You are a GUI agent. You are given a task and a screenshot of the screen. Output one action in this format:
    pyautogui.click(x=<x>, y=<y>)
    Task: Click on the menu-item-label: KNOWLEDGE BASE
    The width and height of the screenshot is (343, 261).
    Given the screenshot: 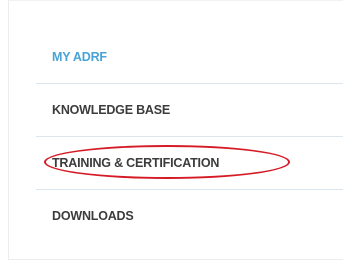 What is the action you would take?
    pyautogui.click(x=111, y=110)
    